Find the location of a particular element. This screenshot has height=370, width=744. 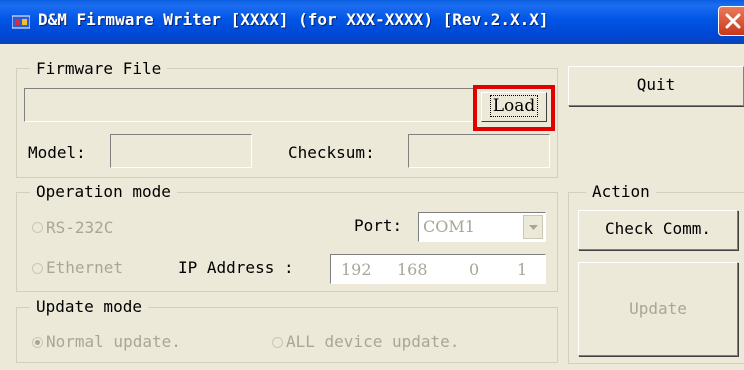

update-mode-group-label: Update mode is located at coordinates (89, 307).